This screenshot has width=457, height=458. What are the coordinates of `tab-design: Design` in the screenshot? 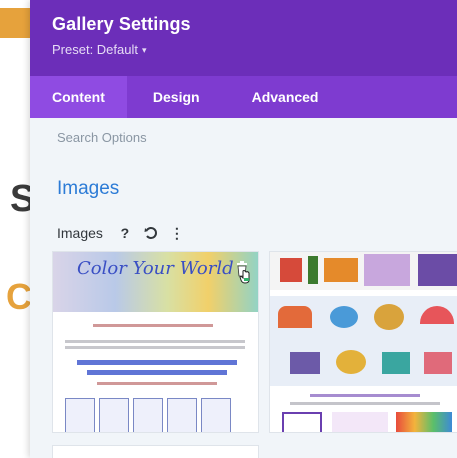 It's located at (174, 97).